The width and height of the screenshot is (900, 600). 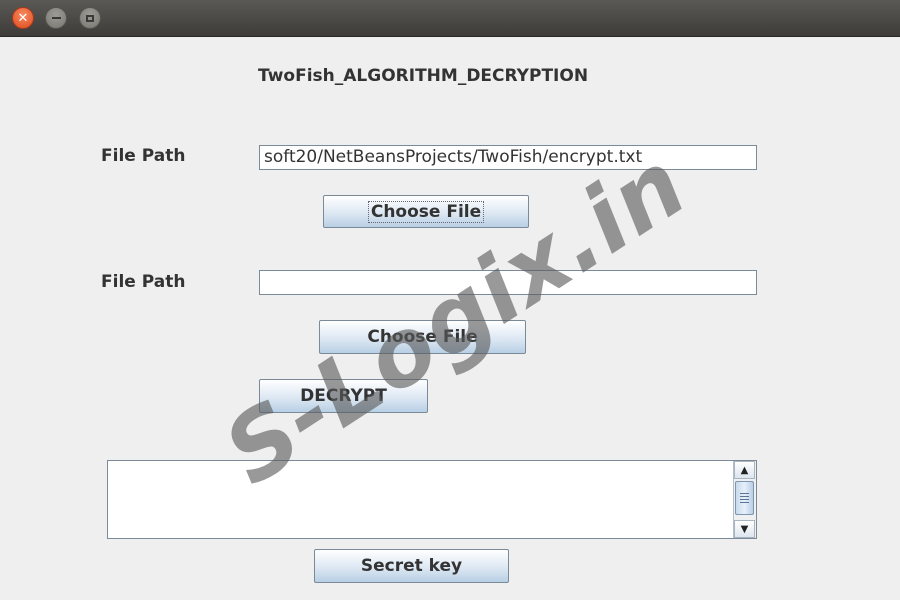 I want to click on output-text-area: ▲ ▼, so click(x=432, y=499).